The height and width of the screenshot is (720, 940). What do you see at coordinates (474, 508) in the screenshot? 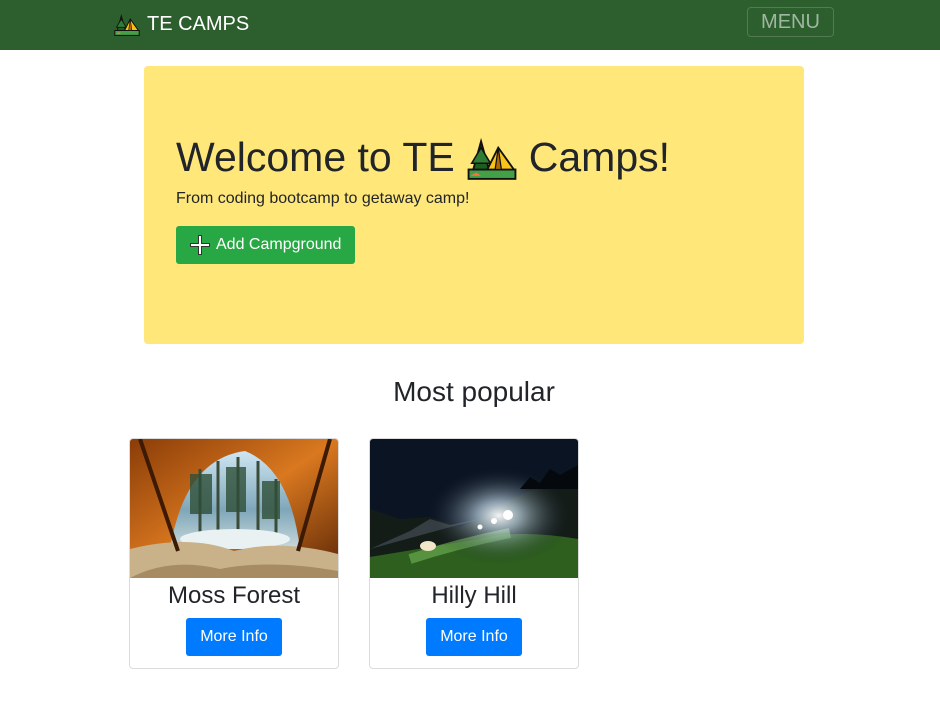
I see `night-hill-camp-photo` at bounding box center [474, 508].